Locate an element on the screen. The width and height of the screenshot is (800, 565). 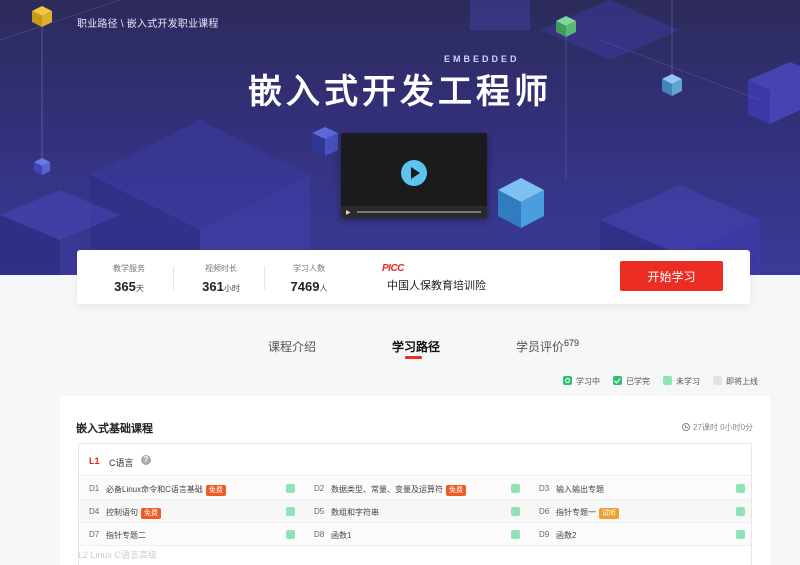
lesson-number: D2 is located at coordinates (319, 488).